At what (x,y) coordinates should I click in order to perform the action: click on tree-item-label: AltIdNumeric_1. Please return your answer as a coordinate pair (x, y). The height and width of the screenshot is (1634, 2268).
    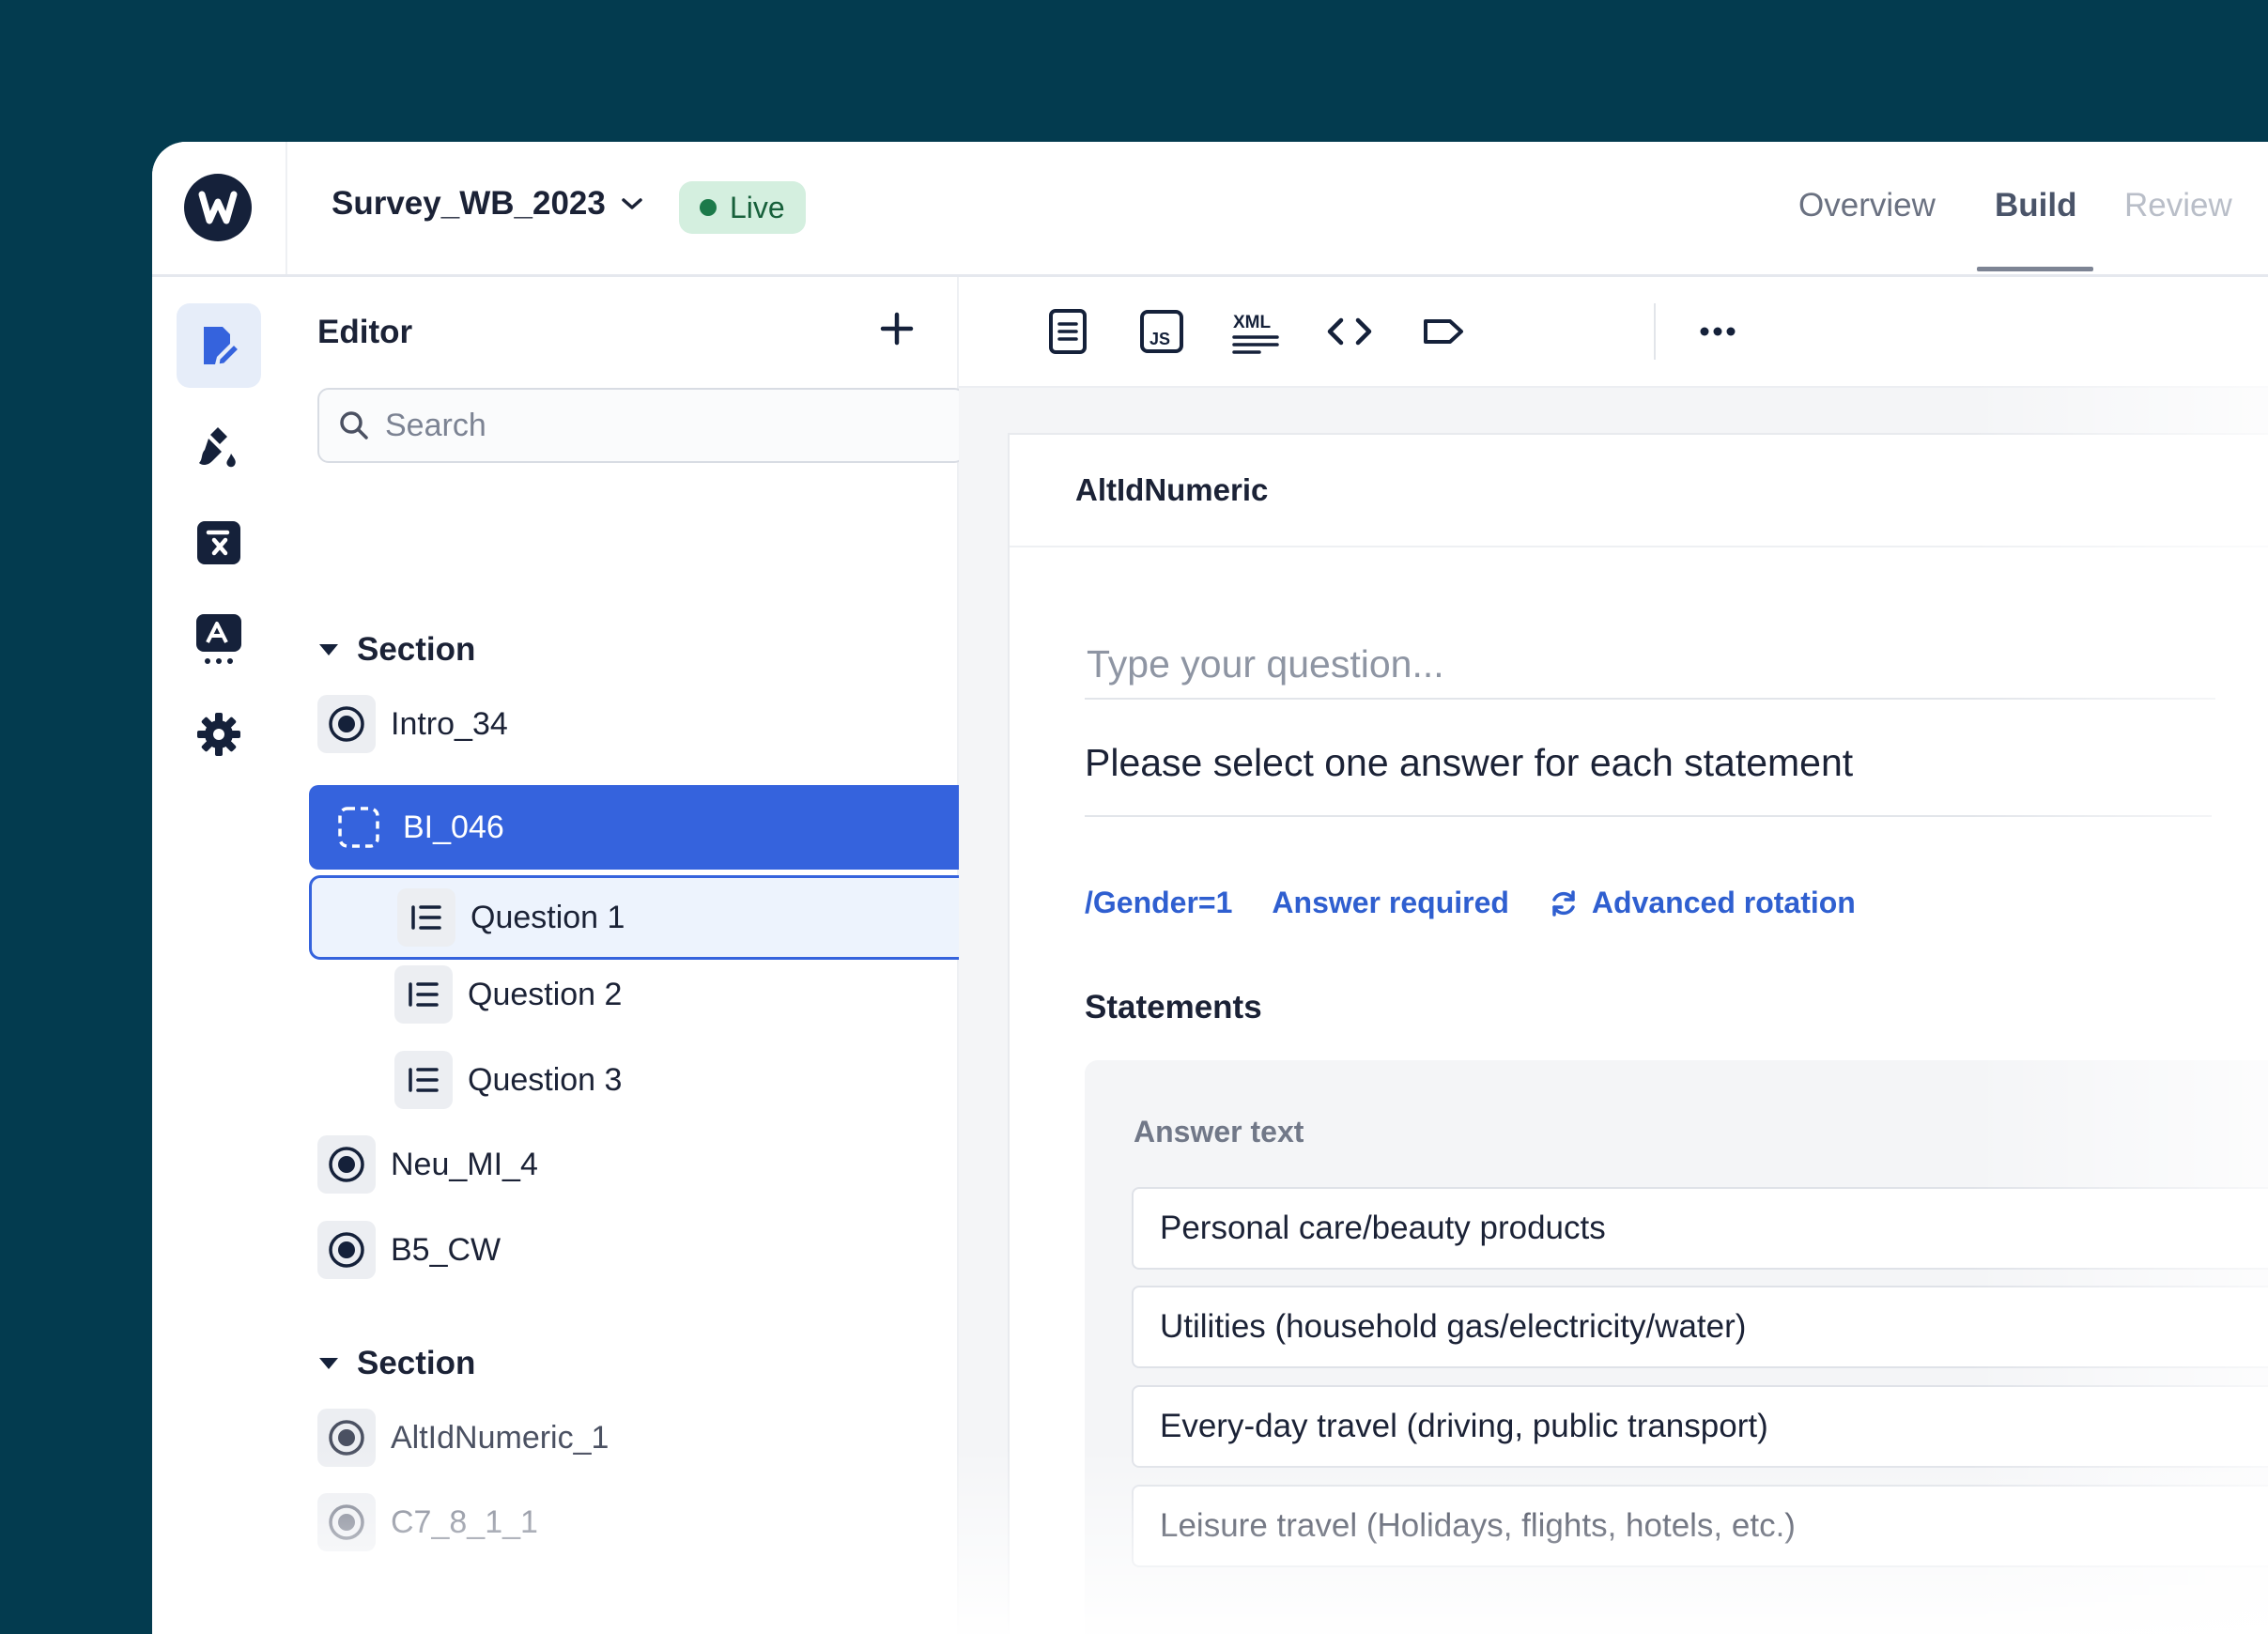
    Looking at the image, I should click on (500, 1437).